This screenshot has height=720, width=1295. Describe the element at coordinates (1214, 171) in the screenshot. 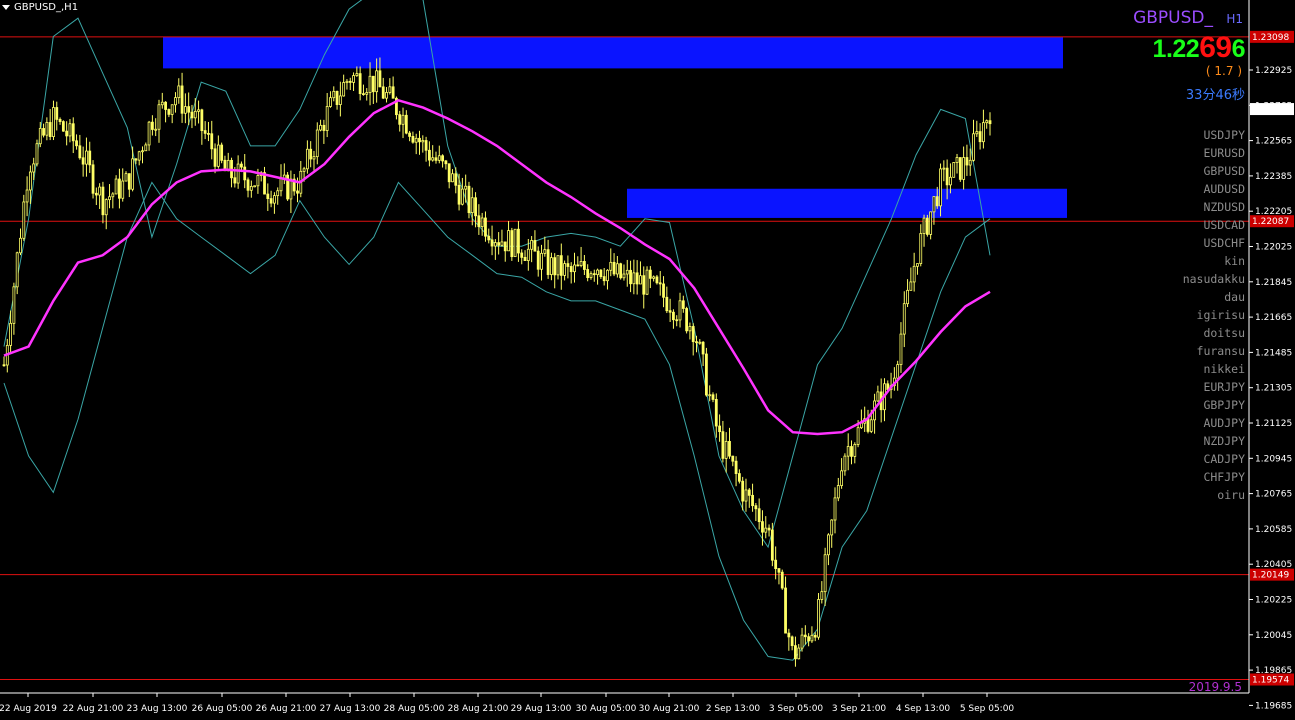

I see `symbol-list-item: GBPUSD` at that location.